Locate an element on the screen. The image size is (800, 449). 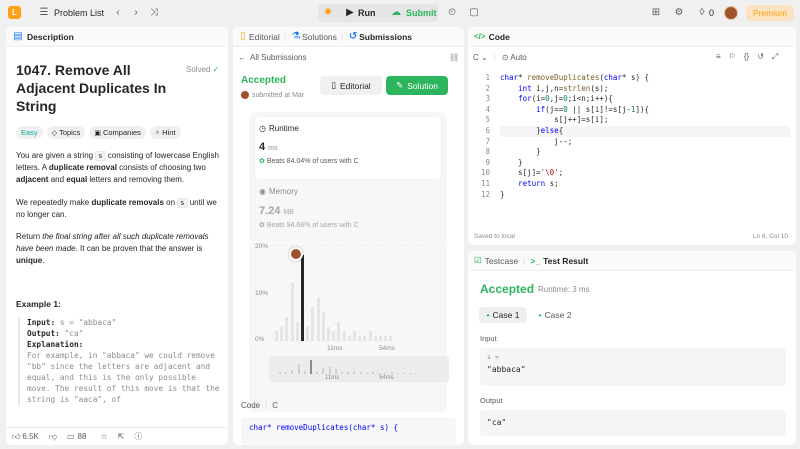
solution-button: ✎ Solution is located at coordinates (417, 85).